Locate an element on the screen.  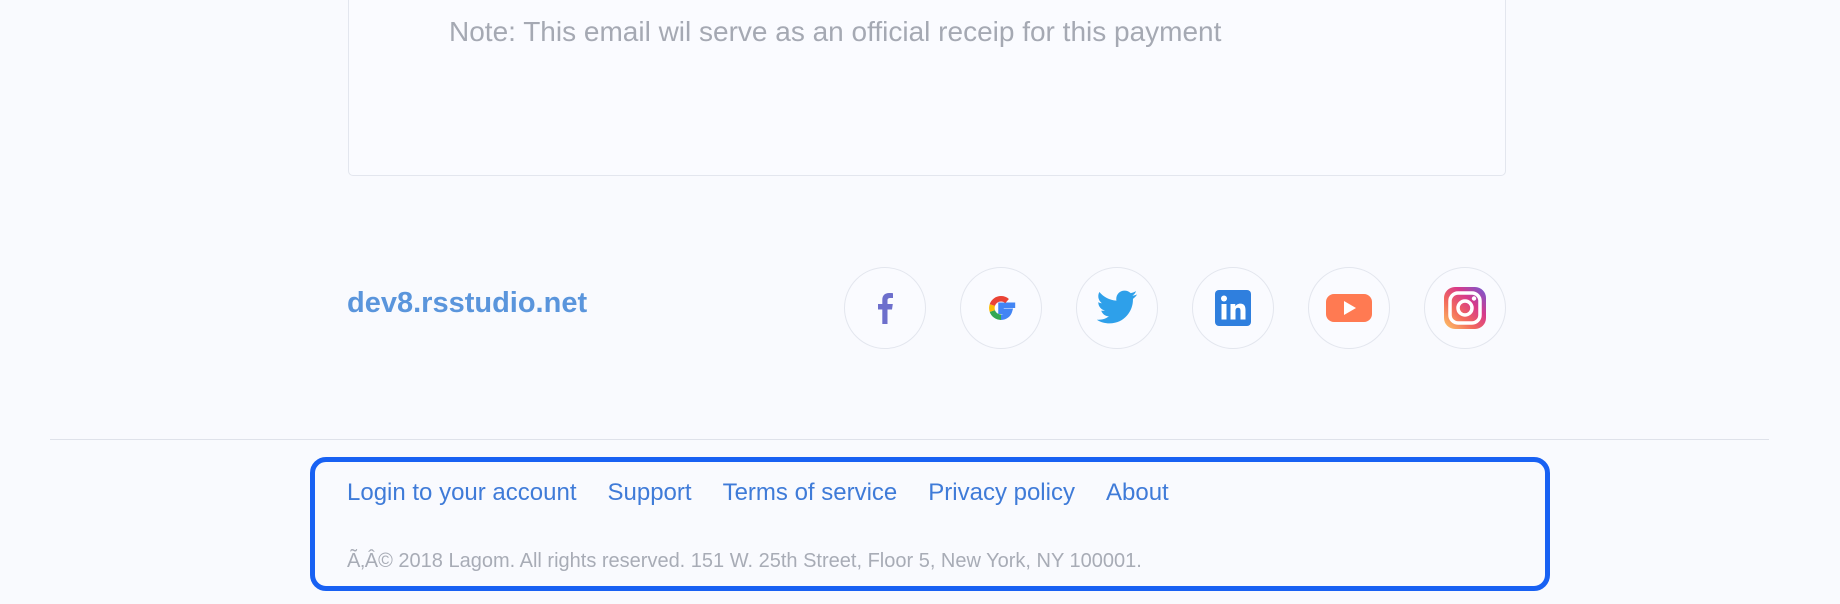
linkedin-button is located at coordinates (1233, 308).